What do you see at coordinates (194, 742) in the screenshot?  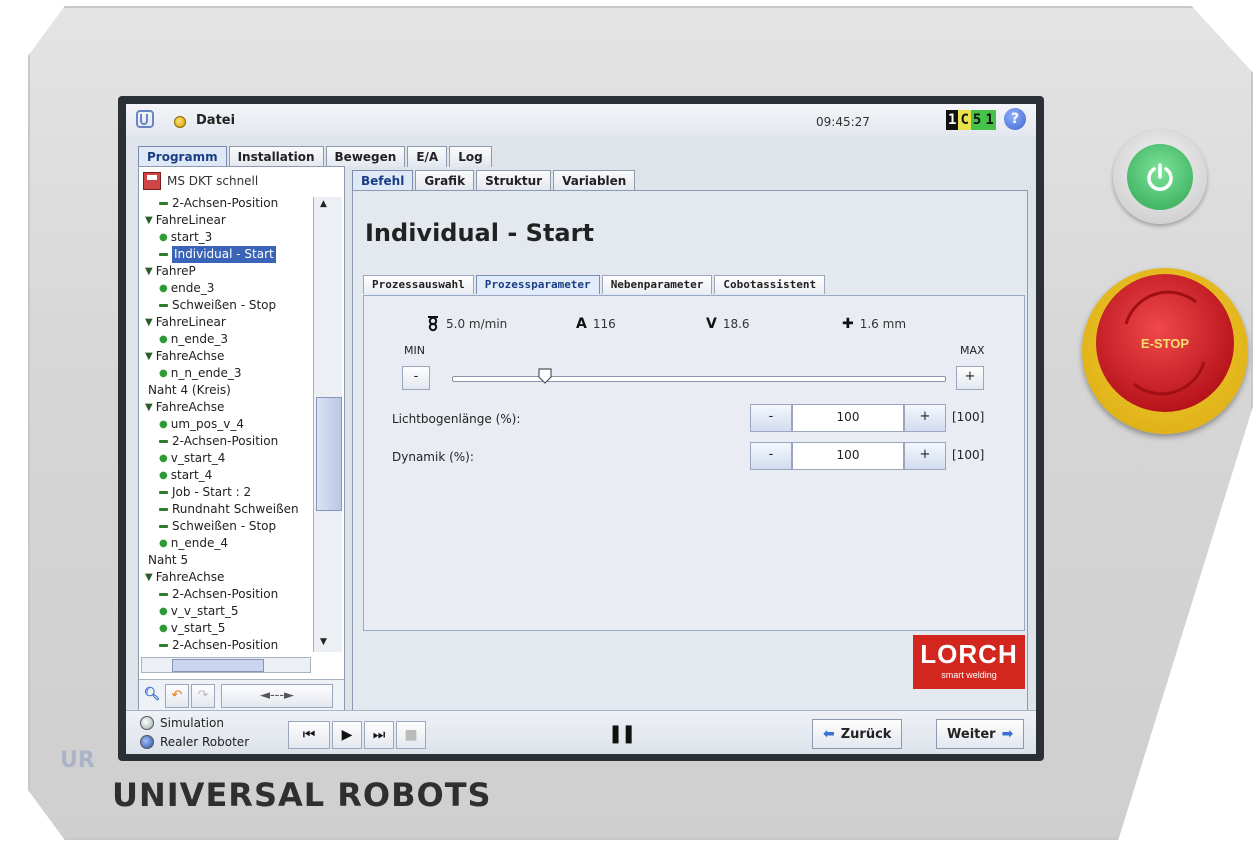 I see `real-robot-mode-option: Realer Roboter` at bounding box center [194, 742].